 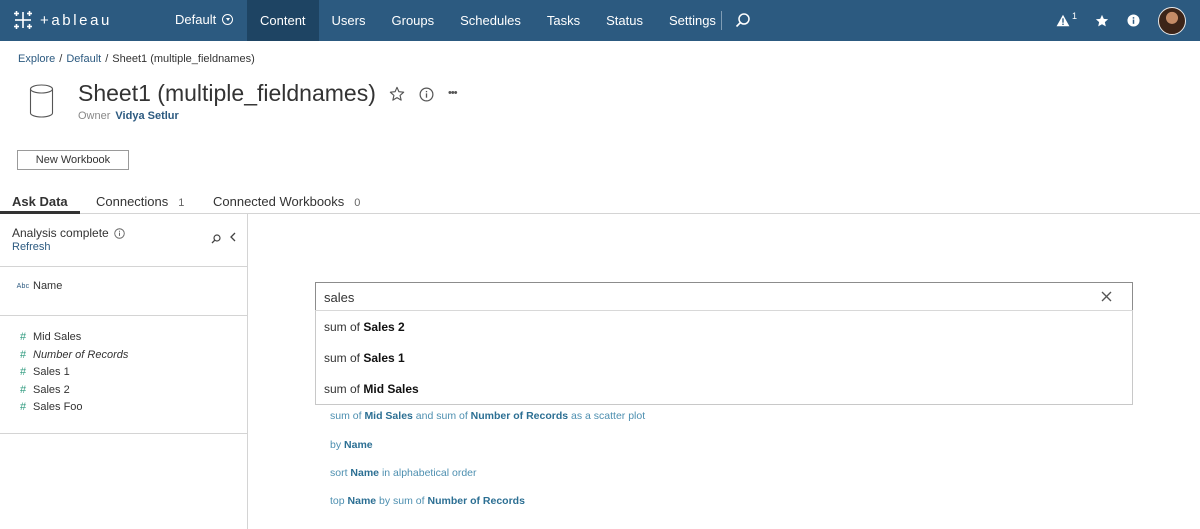 I want to click on nav-item-schedules: Schedules, so click(x=490, y=20).